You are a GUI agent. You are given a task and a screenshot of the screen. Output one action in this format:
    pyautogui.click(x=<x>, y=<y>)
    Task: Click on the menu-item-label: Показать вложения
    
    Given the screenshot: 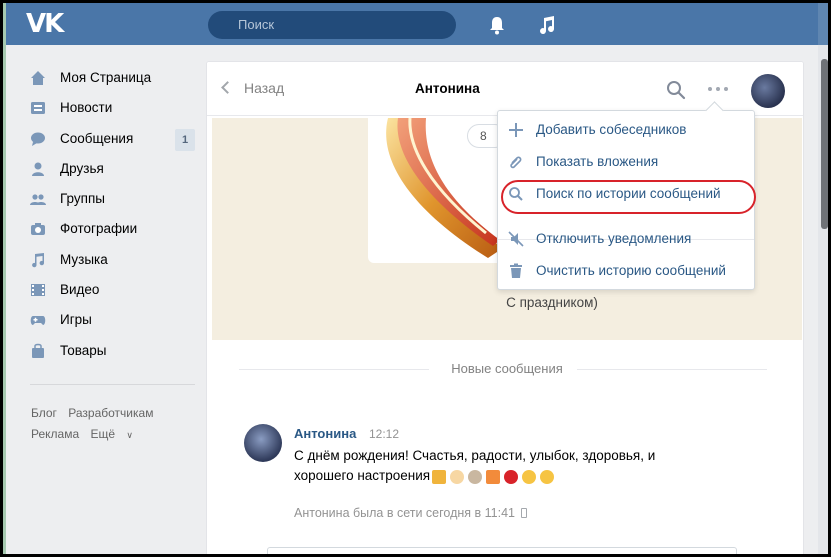 What is the action you would take?
    pyautogui.click(x=597, y=161)
    